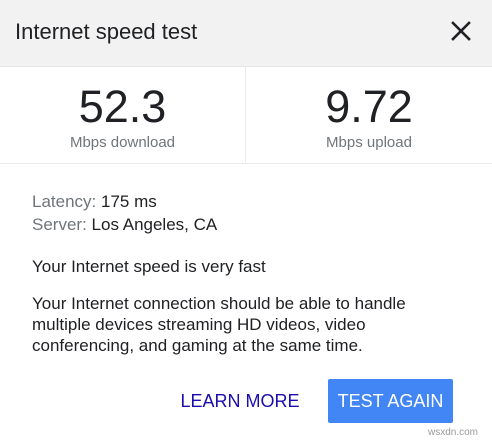 The width and height of the screenshot is (492, 443). I want to click on server-key: Server:, so click(59, 224).